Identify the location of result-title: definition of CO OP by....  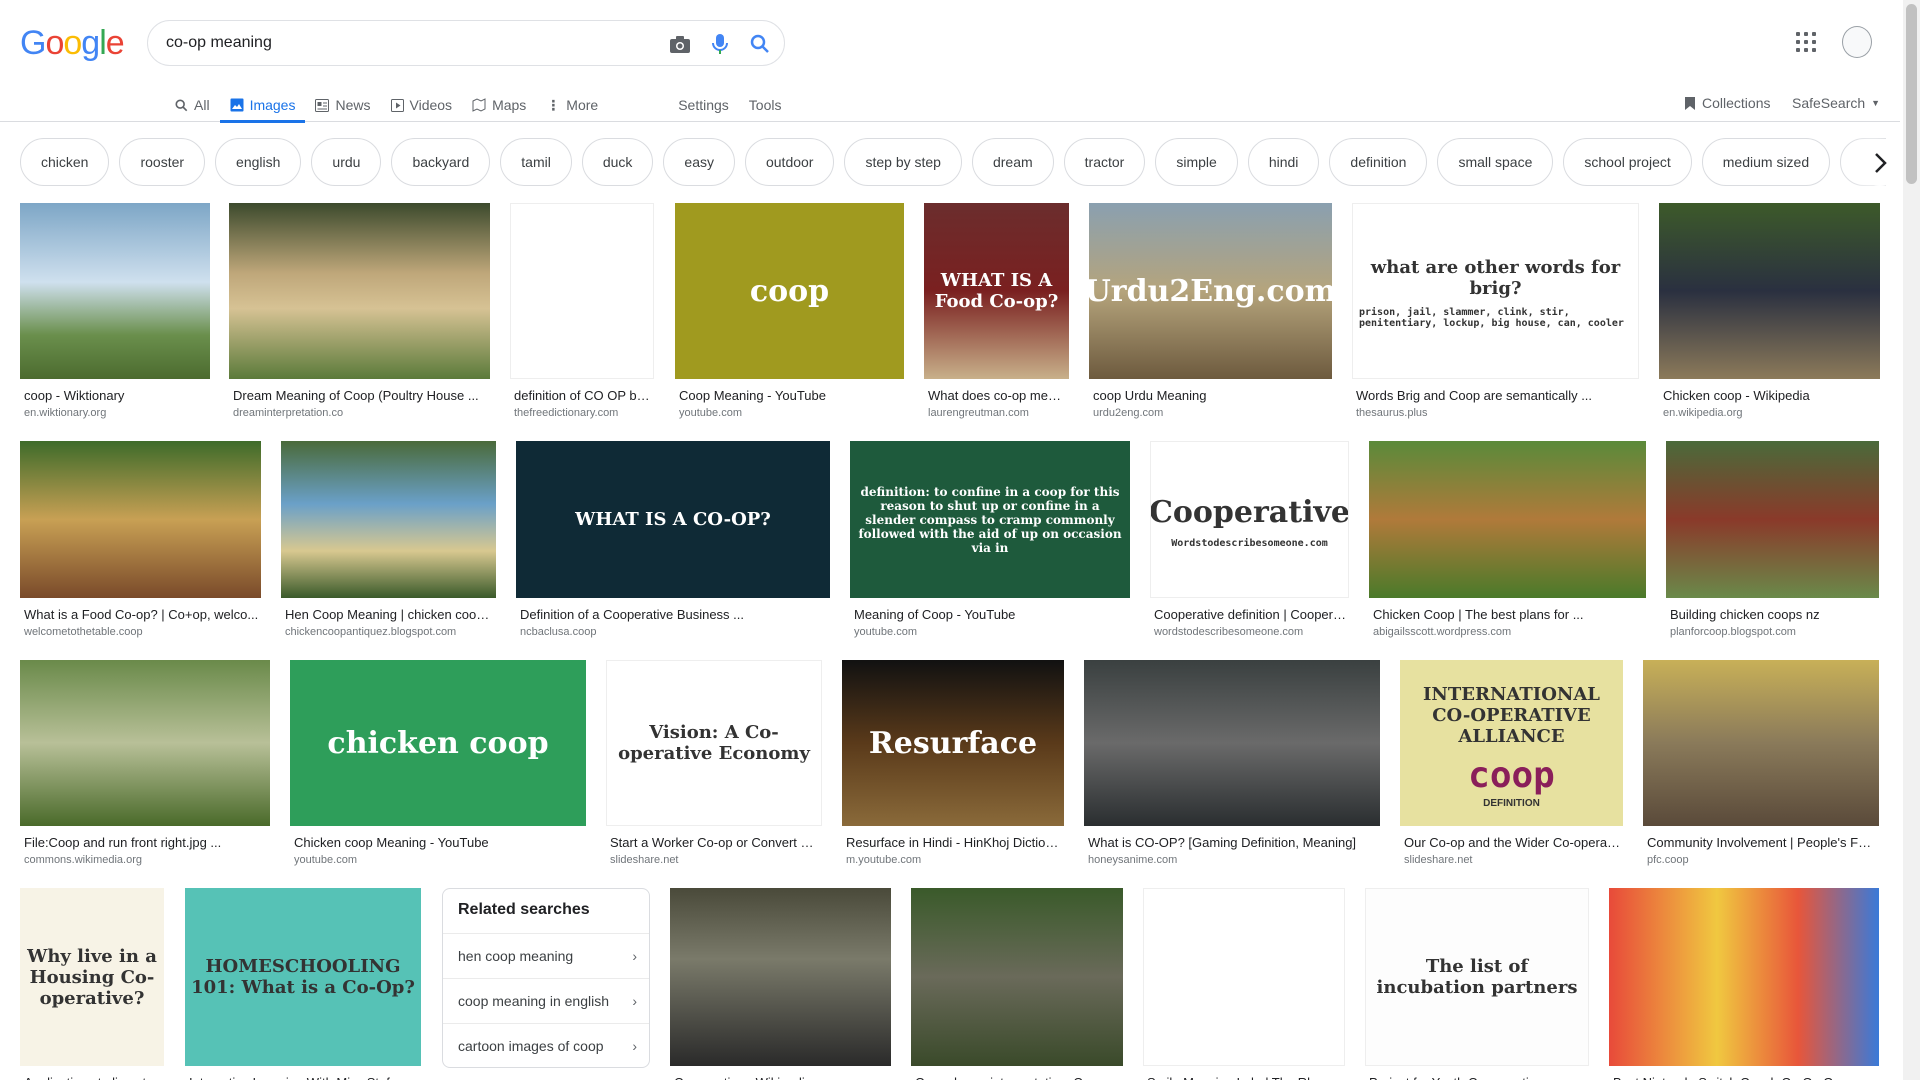
(583, 395).